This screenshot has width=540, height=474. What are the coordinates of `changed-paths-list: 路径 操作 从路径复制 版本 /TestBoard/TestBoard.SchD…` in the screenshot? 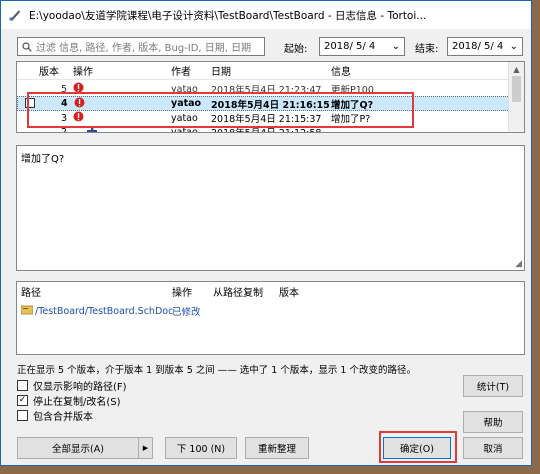 It's located at (270, 318).